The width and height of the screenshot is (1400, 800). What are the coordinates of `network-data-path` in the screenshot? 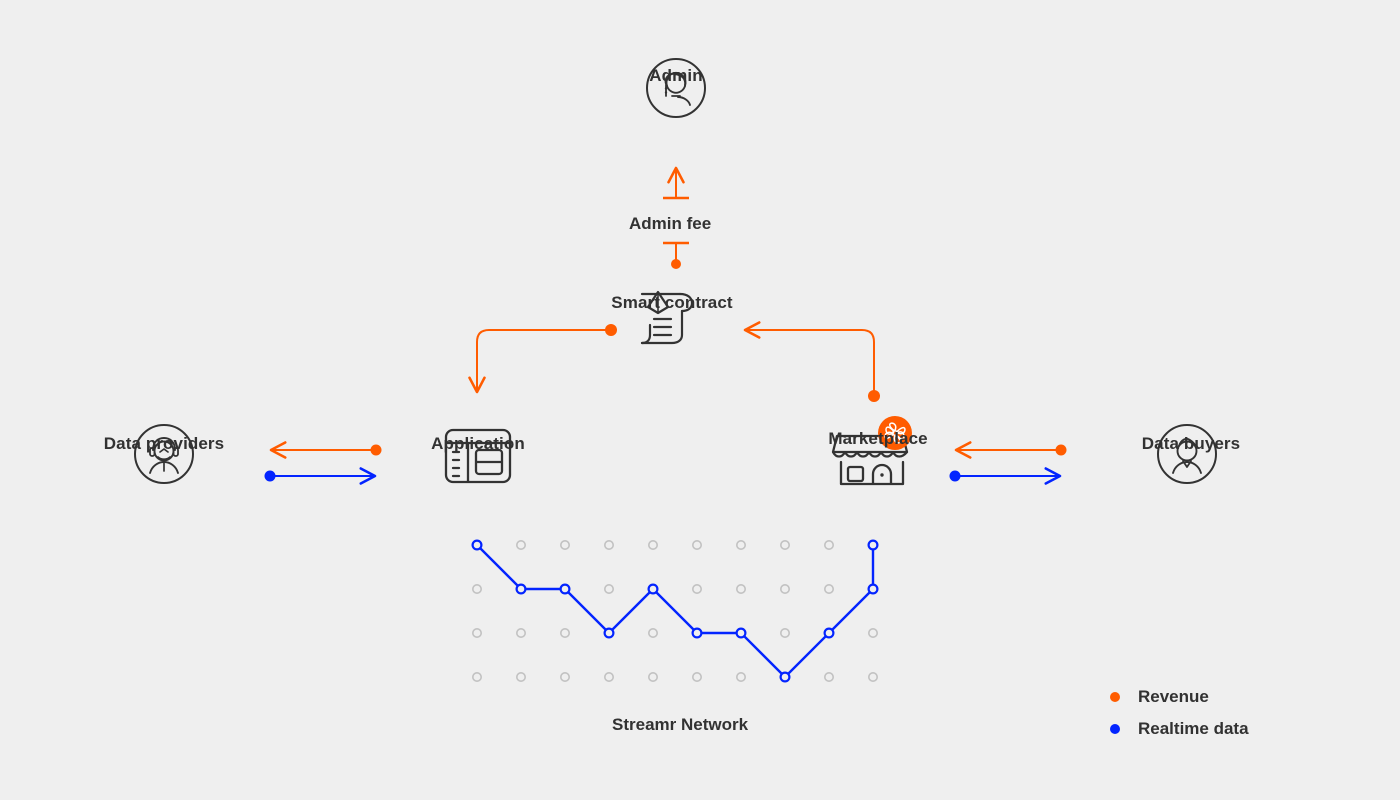 It's located at (675, 611).